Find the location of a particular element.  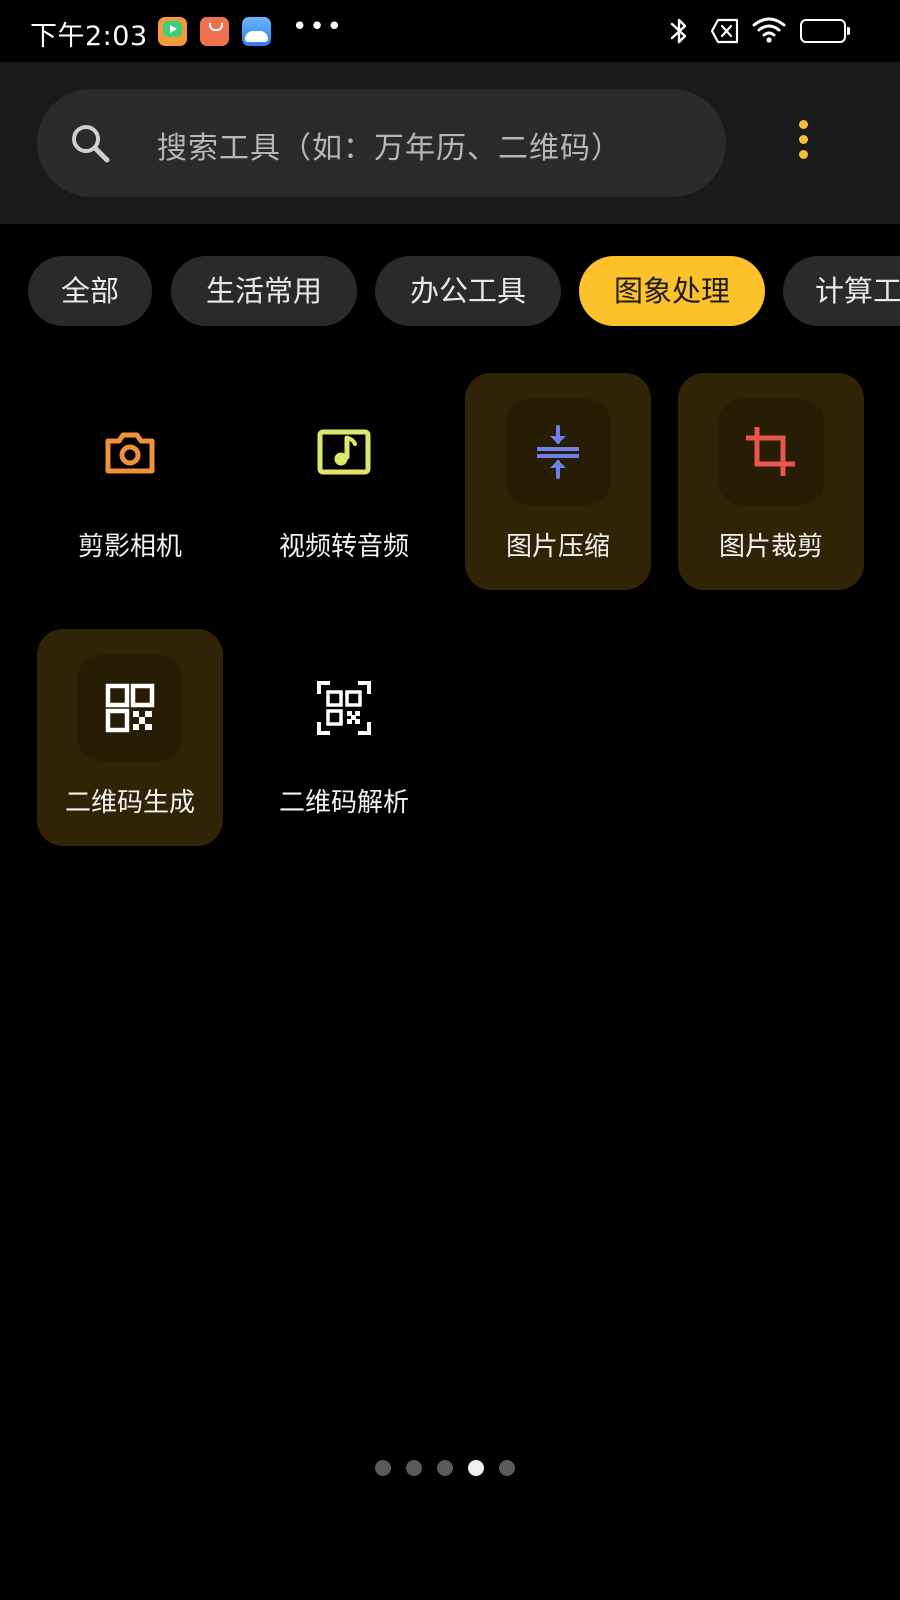

tool-image-crop: 图片裁剪 is located at coordinates (771, 481).